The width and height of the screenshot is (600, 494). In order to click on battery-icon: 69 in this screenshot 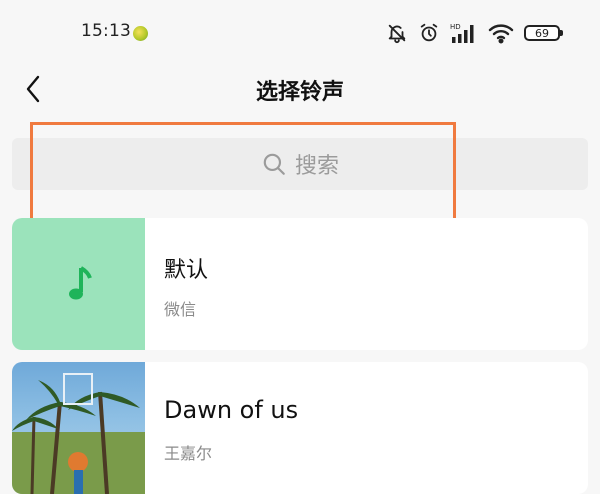, I will do `click(543, 33)`.